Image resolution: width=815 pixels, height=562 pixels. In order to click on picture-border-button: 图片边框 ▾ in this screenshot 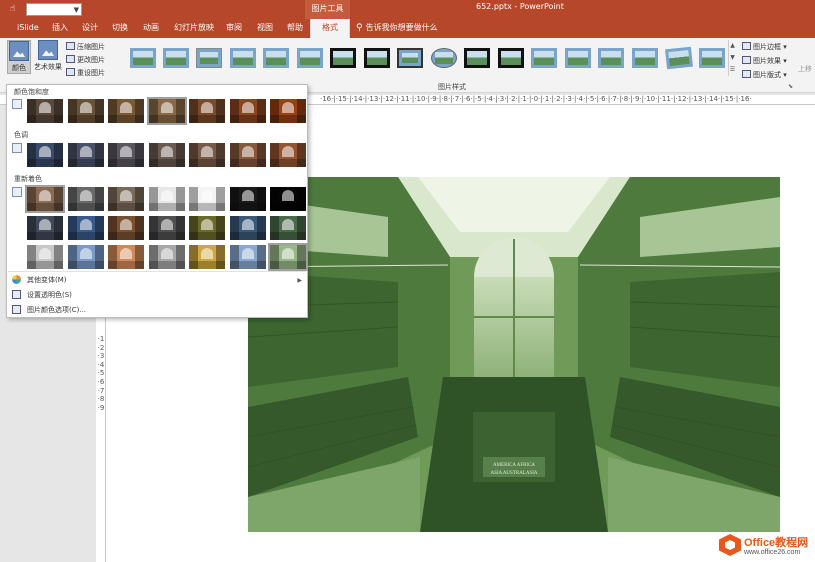, I will do `click(764, 47)`.